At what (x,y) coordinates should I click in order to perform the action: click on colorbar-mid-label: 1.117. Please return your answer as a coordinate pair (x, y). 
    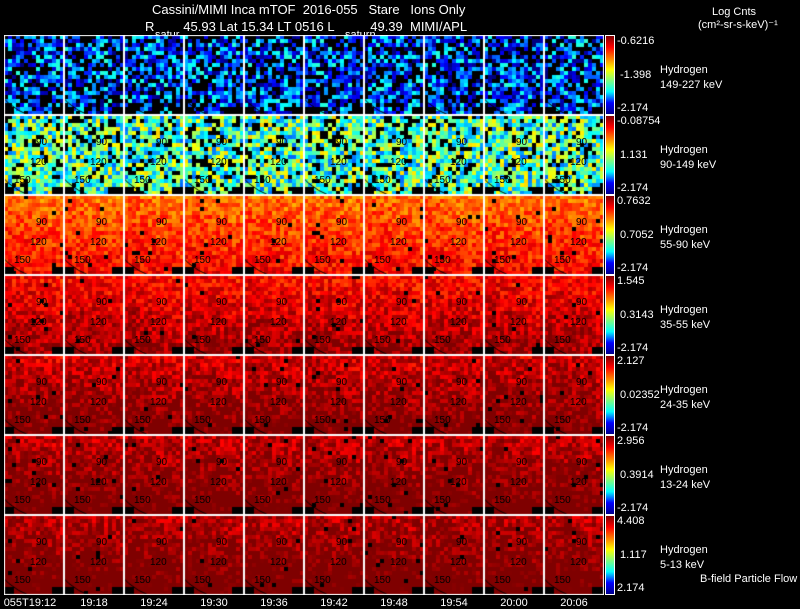
    Looking at the image, I should click on (633, 555).